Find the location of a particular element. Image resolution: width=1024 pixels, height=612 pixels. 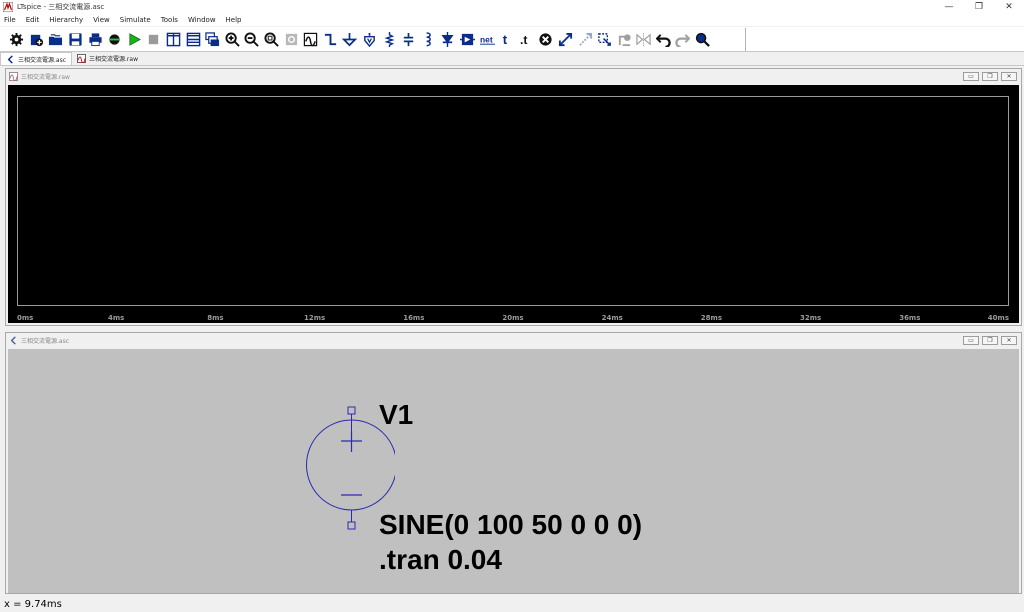

menu-hierarchy: Hierarchy is located at coordinates (66, 20).